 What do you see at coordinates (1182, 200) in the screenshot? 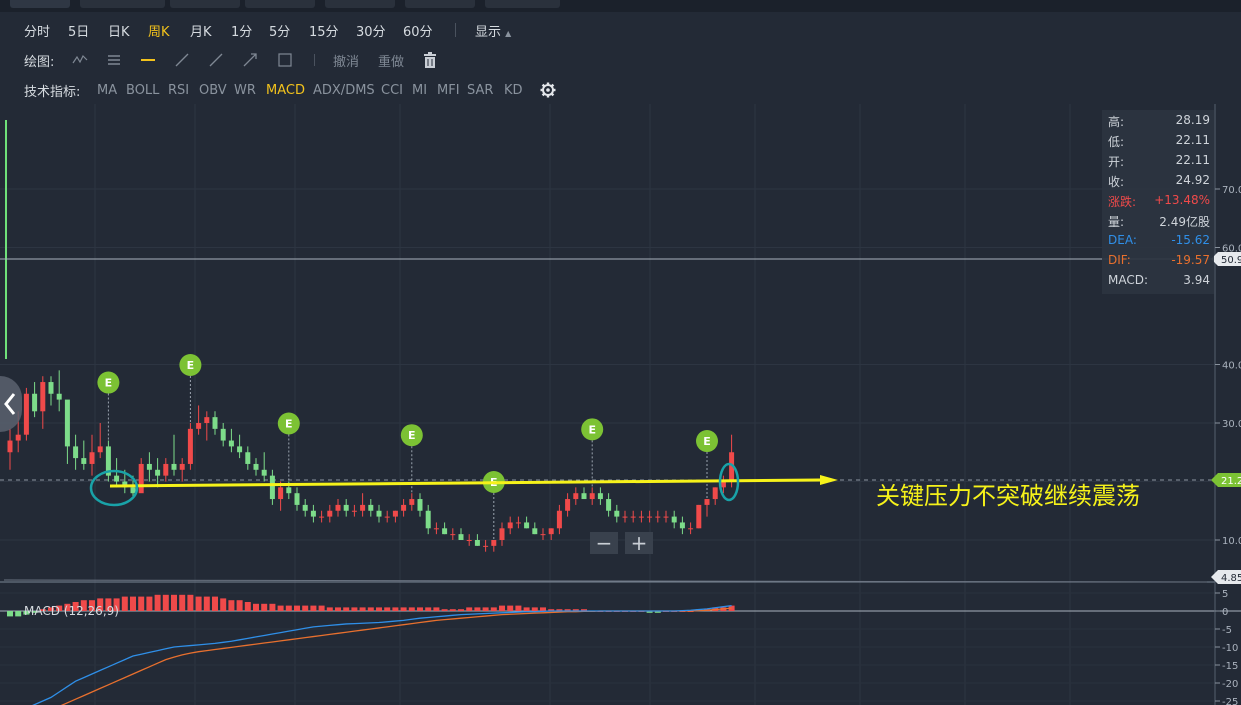
I see `info-value: +13.48%` at bounding box center [1182, 200].